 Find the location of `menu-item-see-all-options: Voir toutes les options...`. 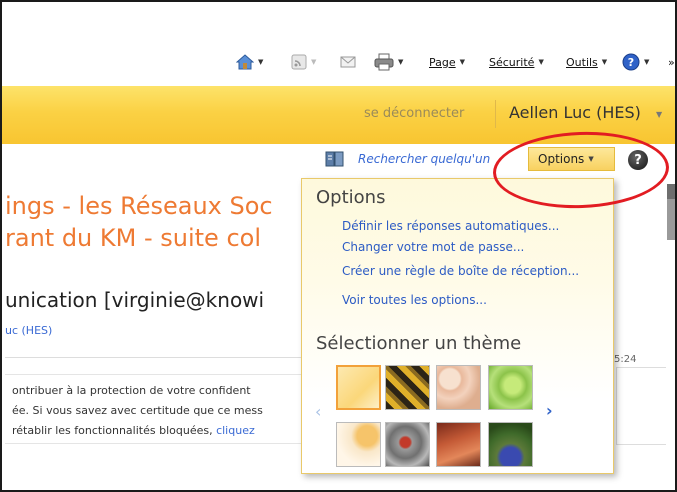

menu-item-see-all-options: Voir toutes les options... is located at coordinates (414, 300).